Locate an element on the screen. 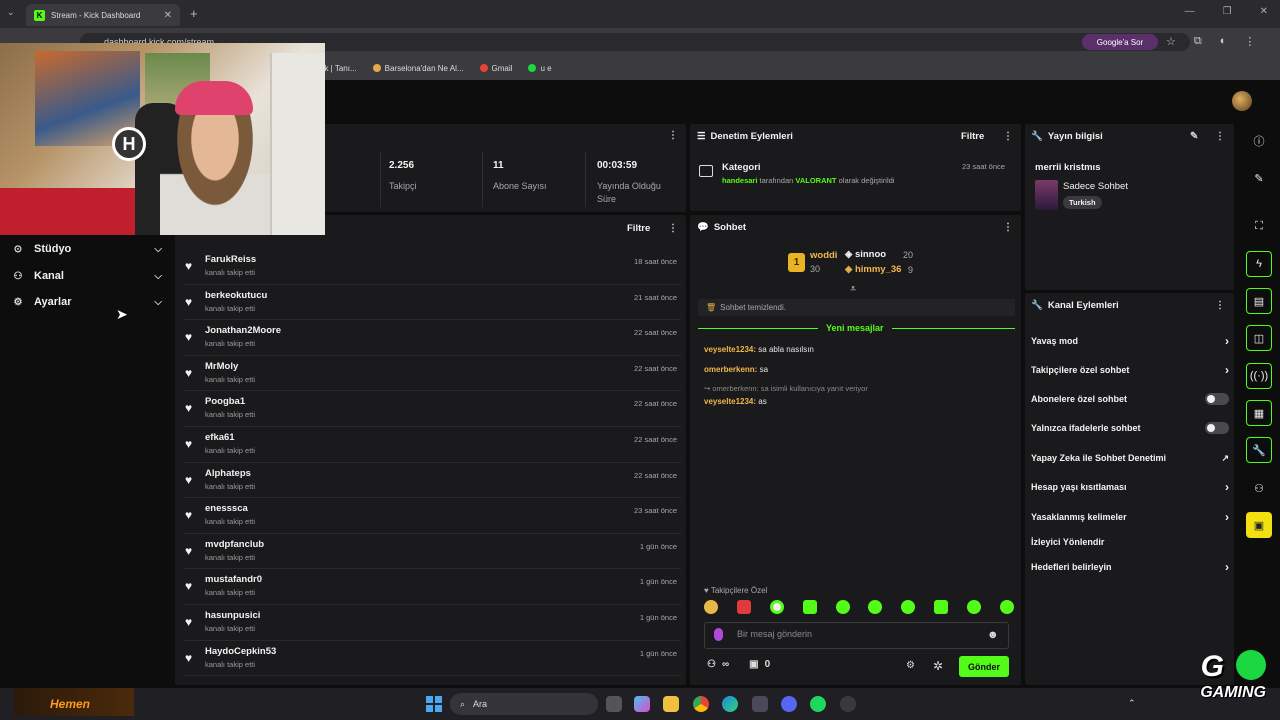  user-avatar is located at coordinates (1242, 101).